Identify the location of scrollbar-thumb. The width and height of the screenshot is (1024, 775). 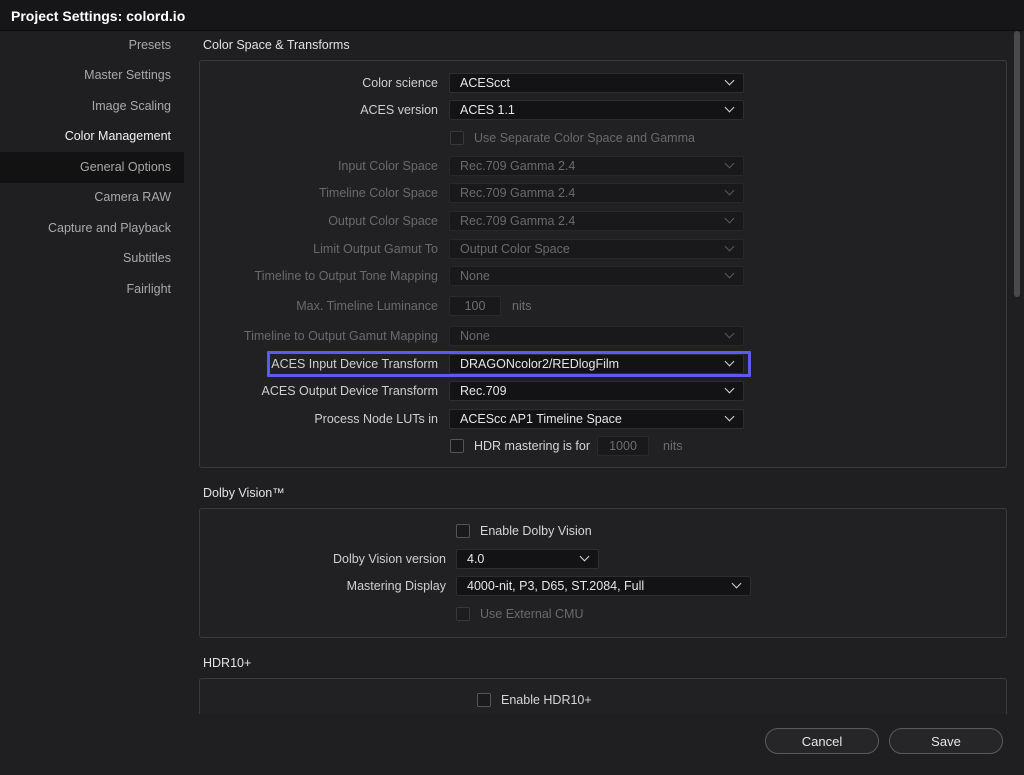
(1017, 164).